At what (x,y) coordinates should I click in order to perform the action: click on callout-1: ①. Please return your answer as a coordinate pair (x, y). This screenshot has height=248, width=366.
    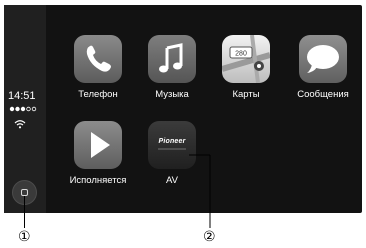
    Looking at the image, I should click on (24, 236).